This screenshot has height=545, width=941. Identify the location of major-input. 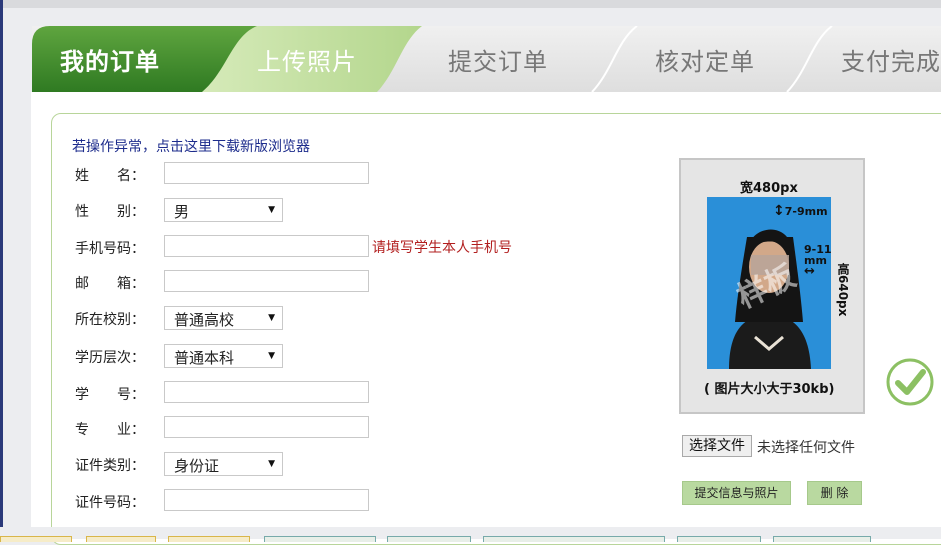
(266, 427).